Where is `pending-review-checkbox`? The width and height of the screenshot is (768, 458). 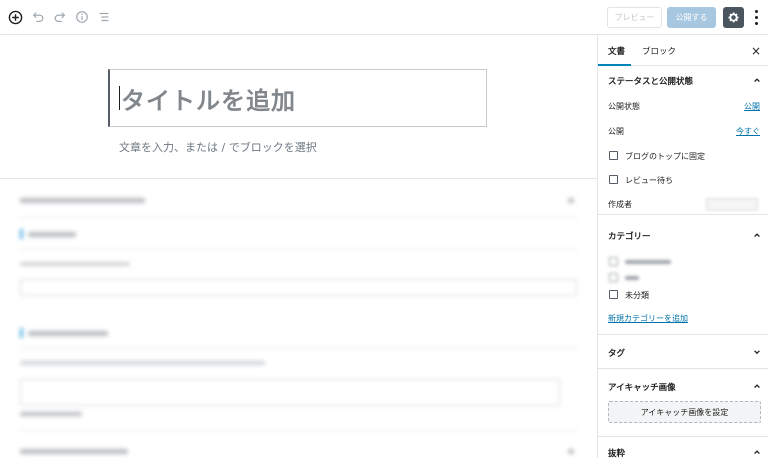 pending-review-checkbox is located at coordinates (613, 179).